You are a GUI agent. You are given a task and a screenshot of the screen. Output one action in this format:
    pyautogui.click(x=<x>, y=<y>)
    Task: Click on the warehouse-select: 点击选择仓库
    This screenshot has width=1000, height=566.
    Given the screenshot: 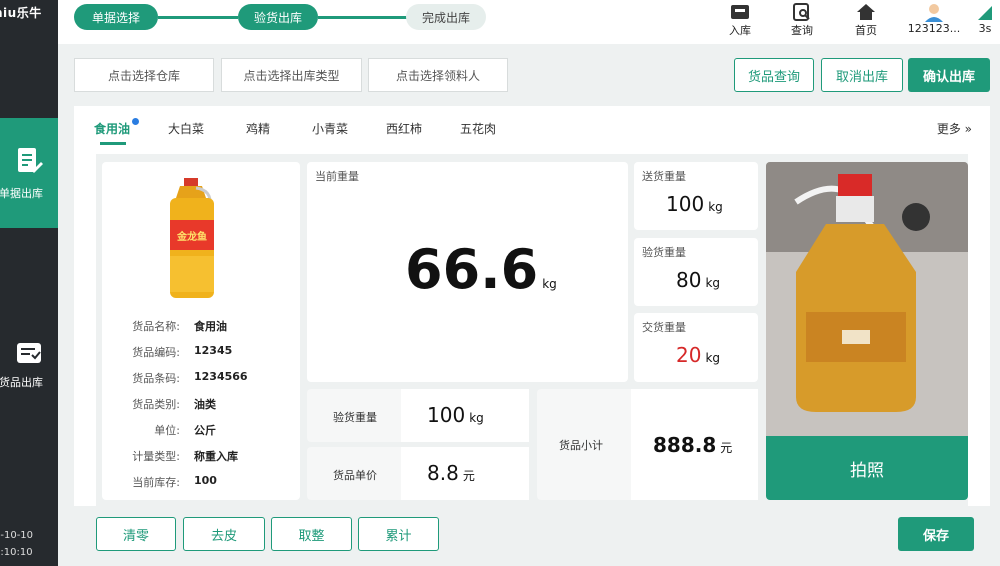 What is the action you would take?
    pyautogui.click(x=144, y=75)
    